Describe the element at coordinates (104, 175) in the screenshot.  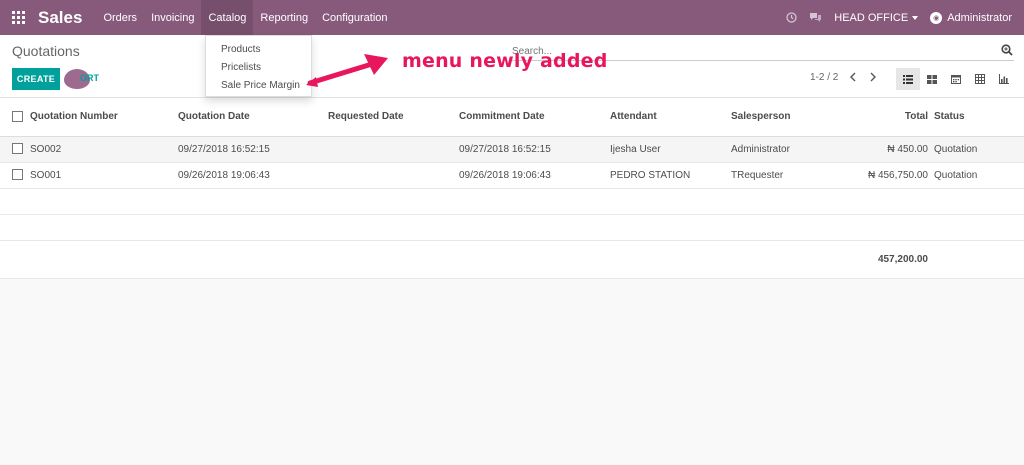
I see `cell-number: SO001` at that location.